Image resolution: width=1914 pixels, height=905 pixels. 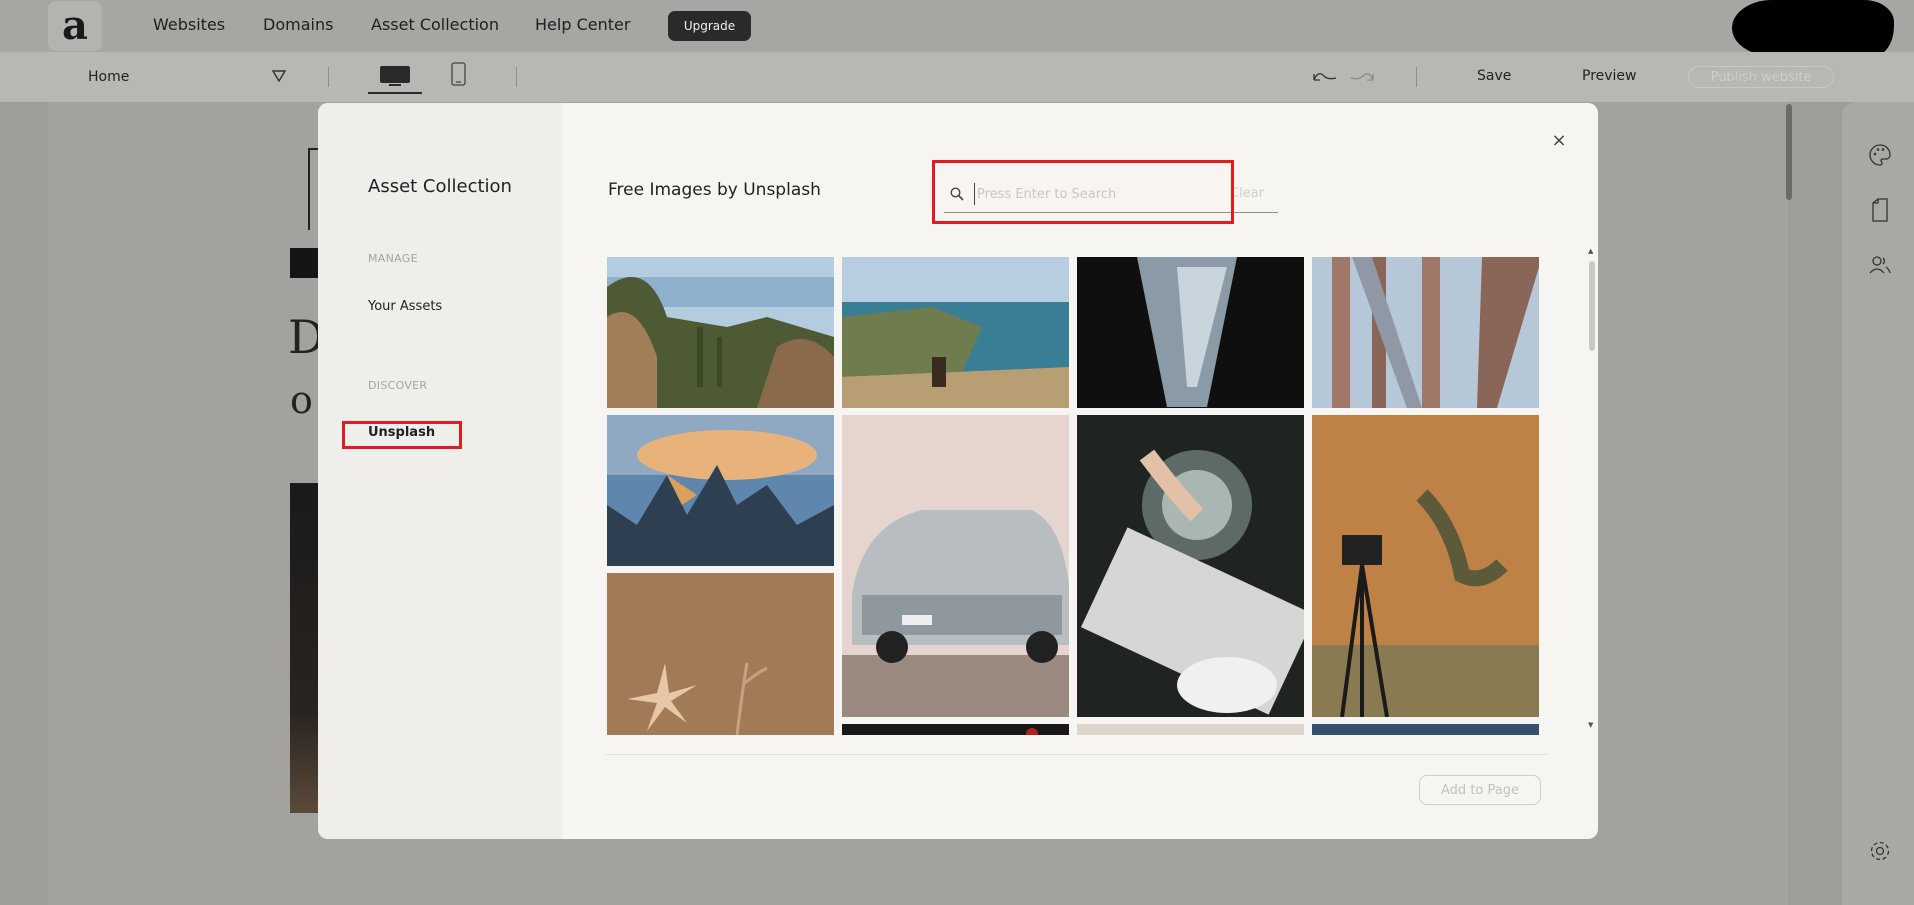 I want to click on building-image, so click(x=1190, y=332).